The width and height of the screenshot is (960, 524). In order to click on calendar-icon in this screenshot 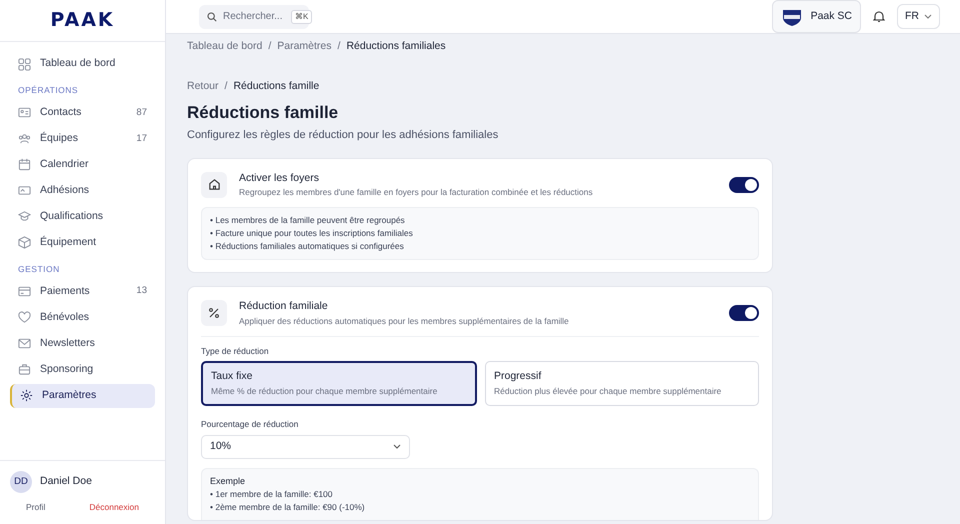, I will do `click(24, 165)`.